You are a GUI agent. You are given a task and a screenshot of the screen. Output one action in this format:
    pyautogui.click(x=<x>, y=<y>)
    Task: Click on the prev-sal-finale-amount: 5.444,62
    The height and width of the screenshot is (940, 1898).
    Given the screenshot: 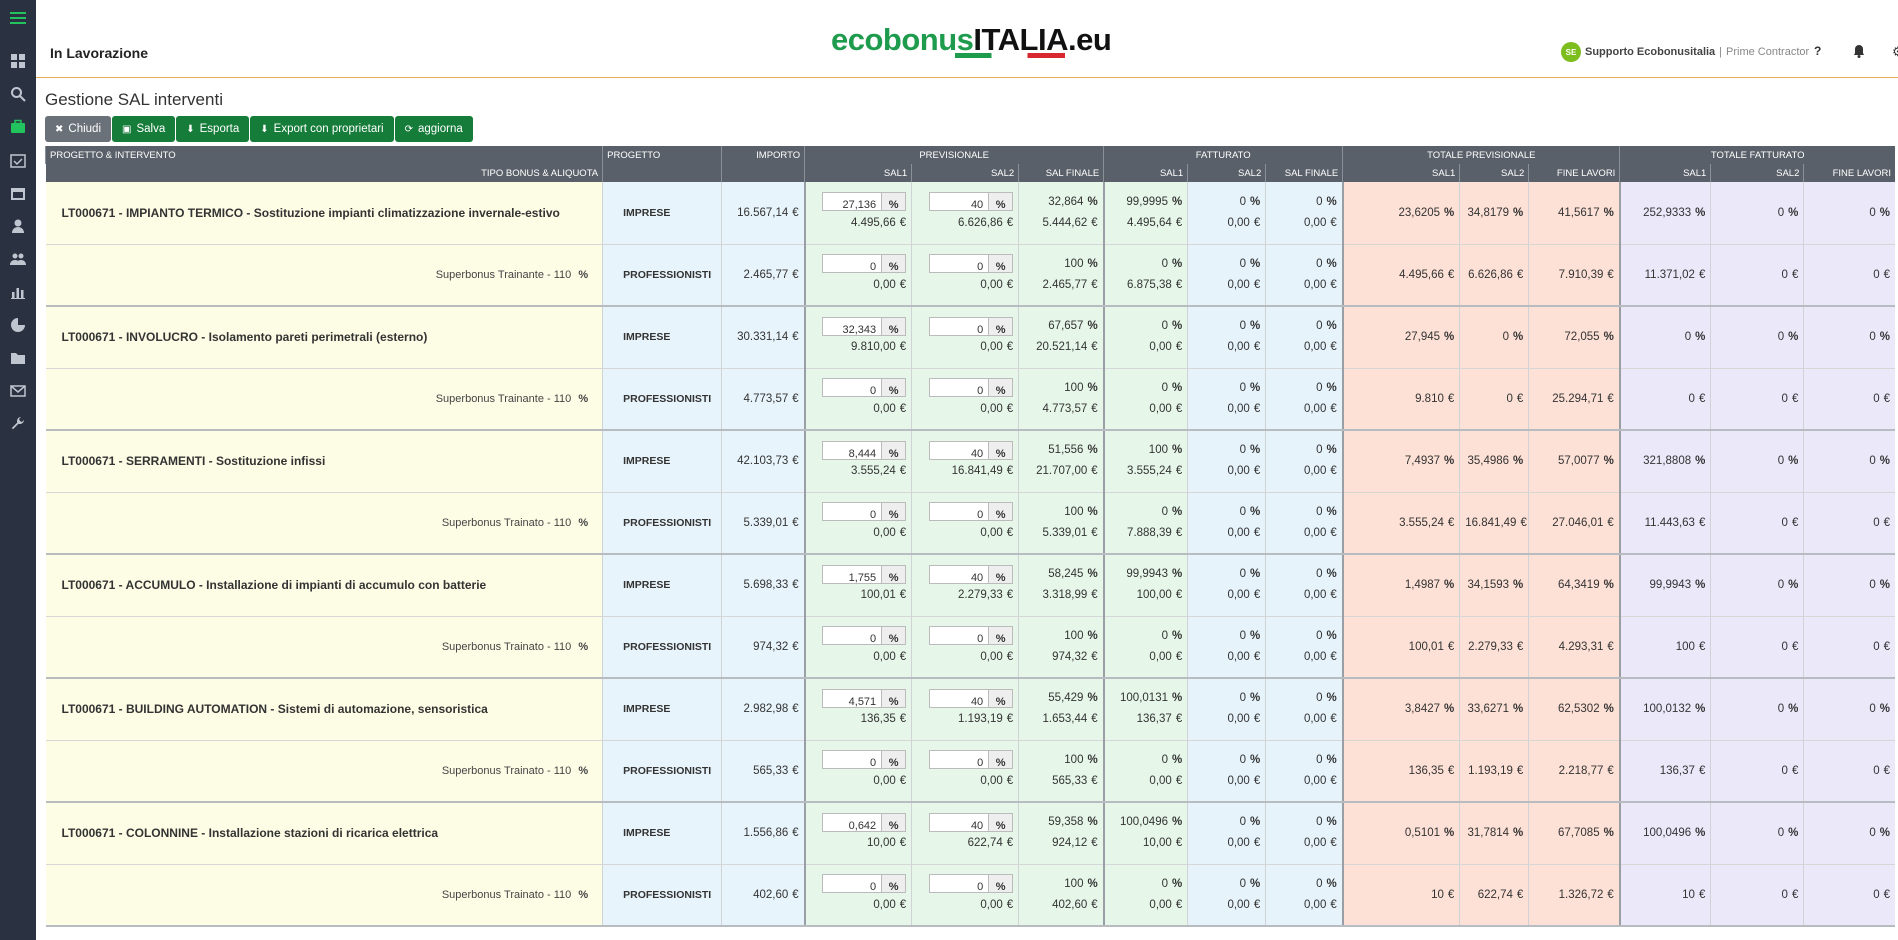 What is the action you would take?
    pyautogui.click(x=1065, y=222)
    